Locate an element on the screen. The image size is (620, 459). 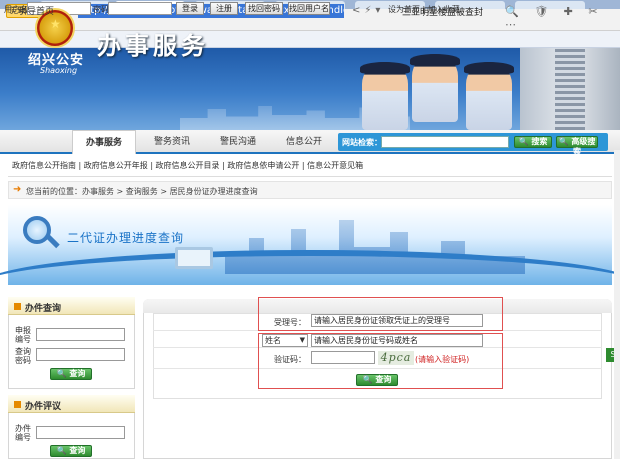
site-search-label: 网站检索： is located at coordinates (362, 142).